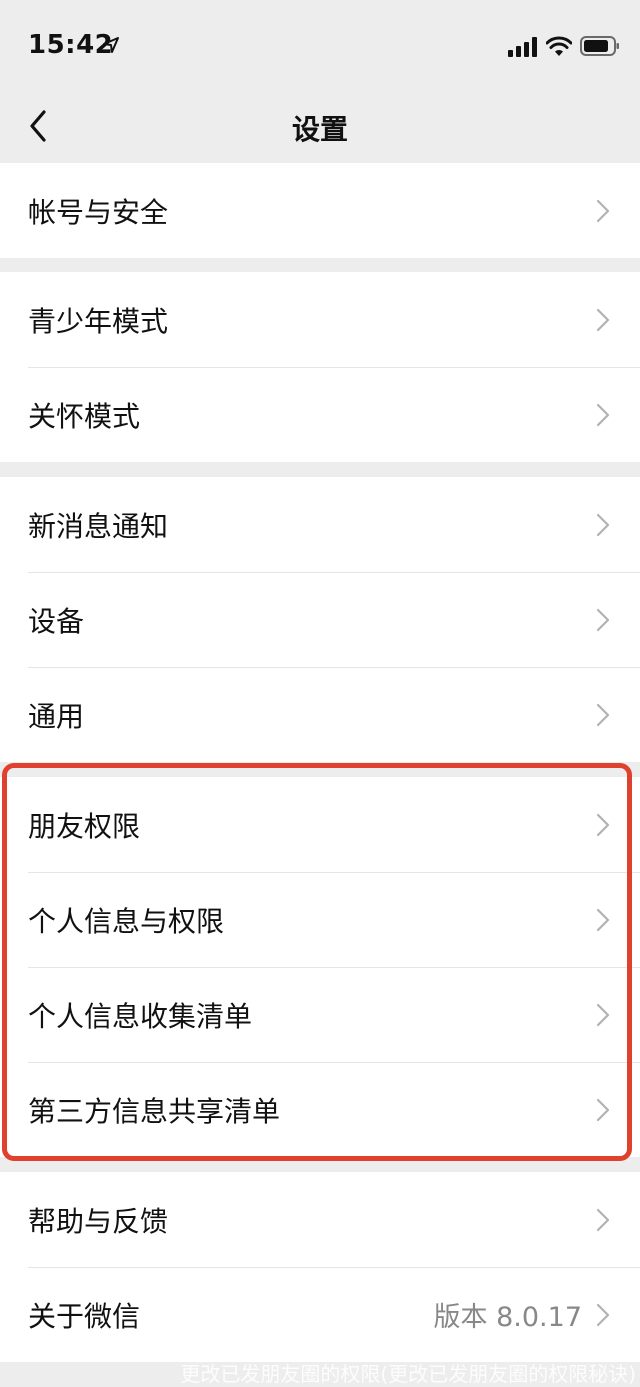 The image size is (640, 1387). I want to click on battery-icon, so click(599, 46).